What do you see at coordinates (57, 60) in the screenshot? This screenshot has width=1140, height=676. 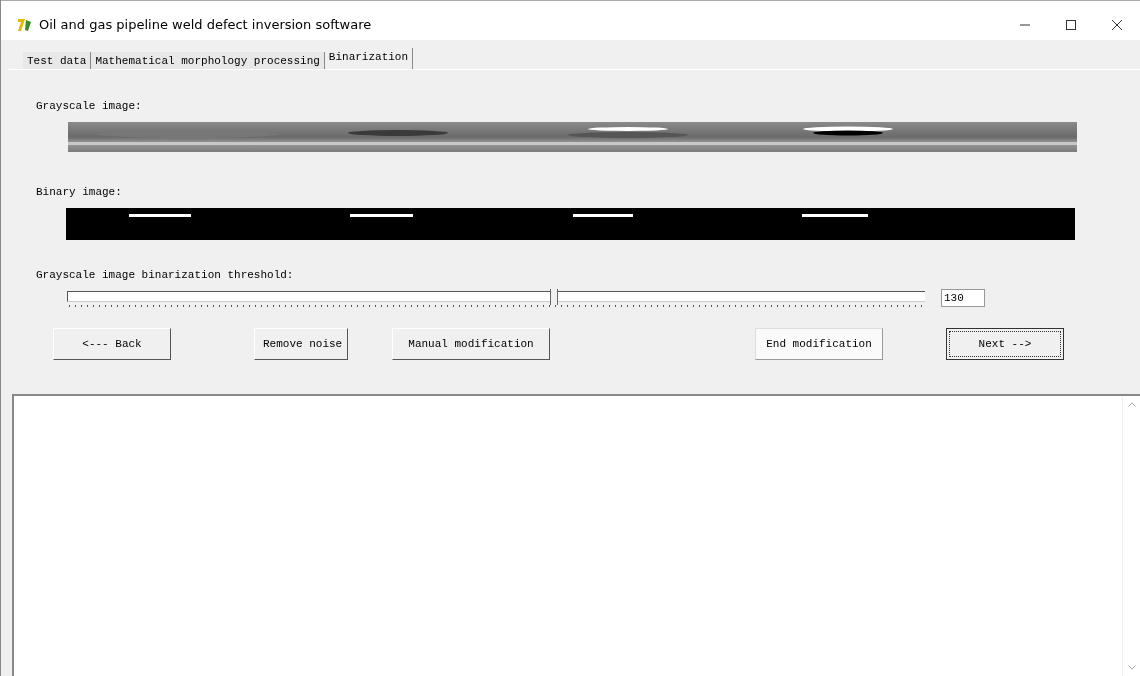 I see `tab: Test data` at bounding box center [57, 60].